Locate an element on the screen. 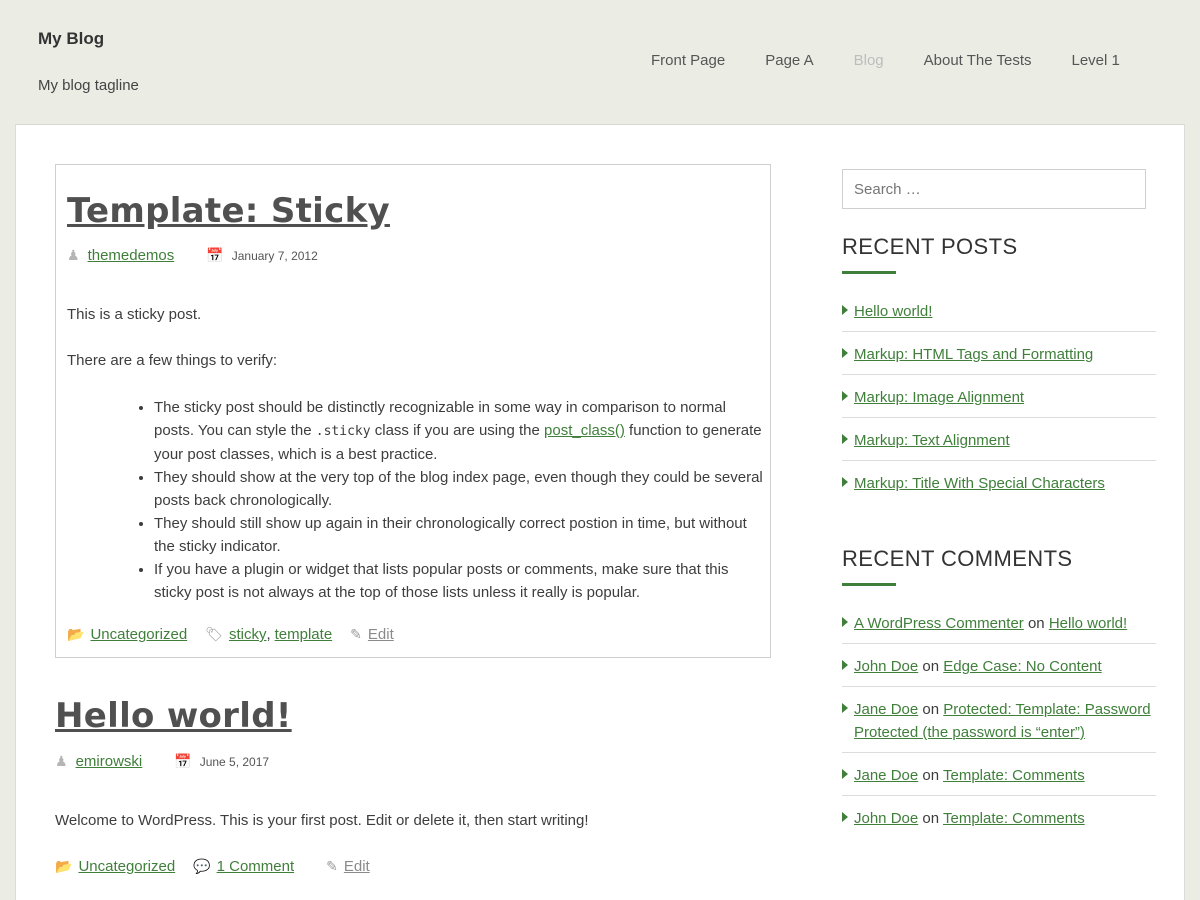  list-item: Markup: HTML Tags and Formatting is located at coordinates (999, 353).